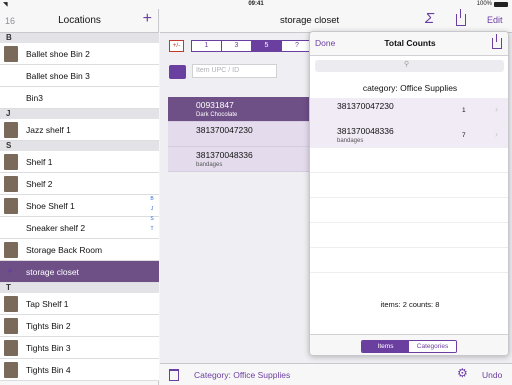 The width and height of the screenshot is (512, 385). Describe the element at coordinates (79, 98) in the screenshot. I see `location-row: Bin3` at that location.